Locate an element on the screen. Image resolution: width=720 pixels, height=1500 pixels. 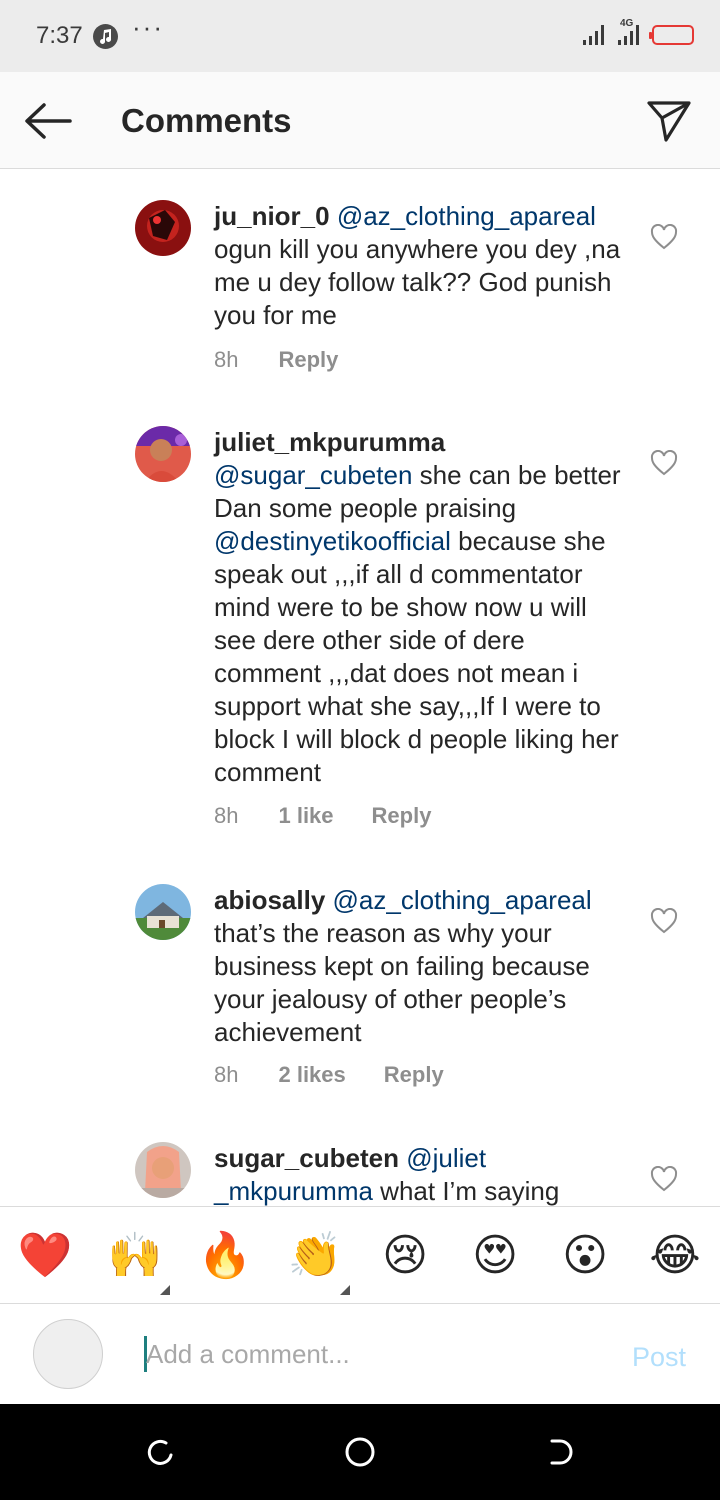
music-note-icon is located at coordinates (105, 36).